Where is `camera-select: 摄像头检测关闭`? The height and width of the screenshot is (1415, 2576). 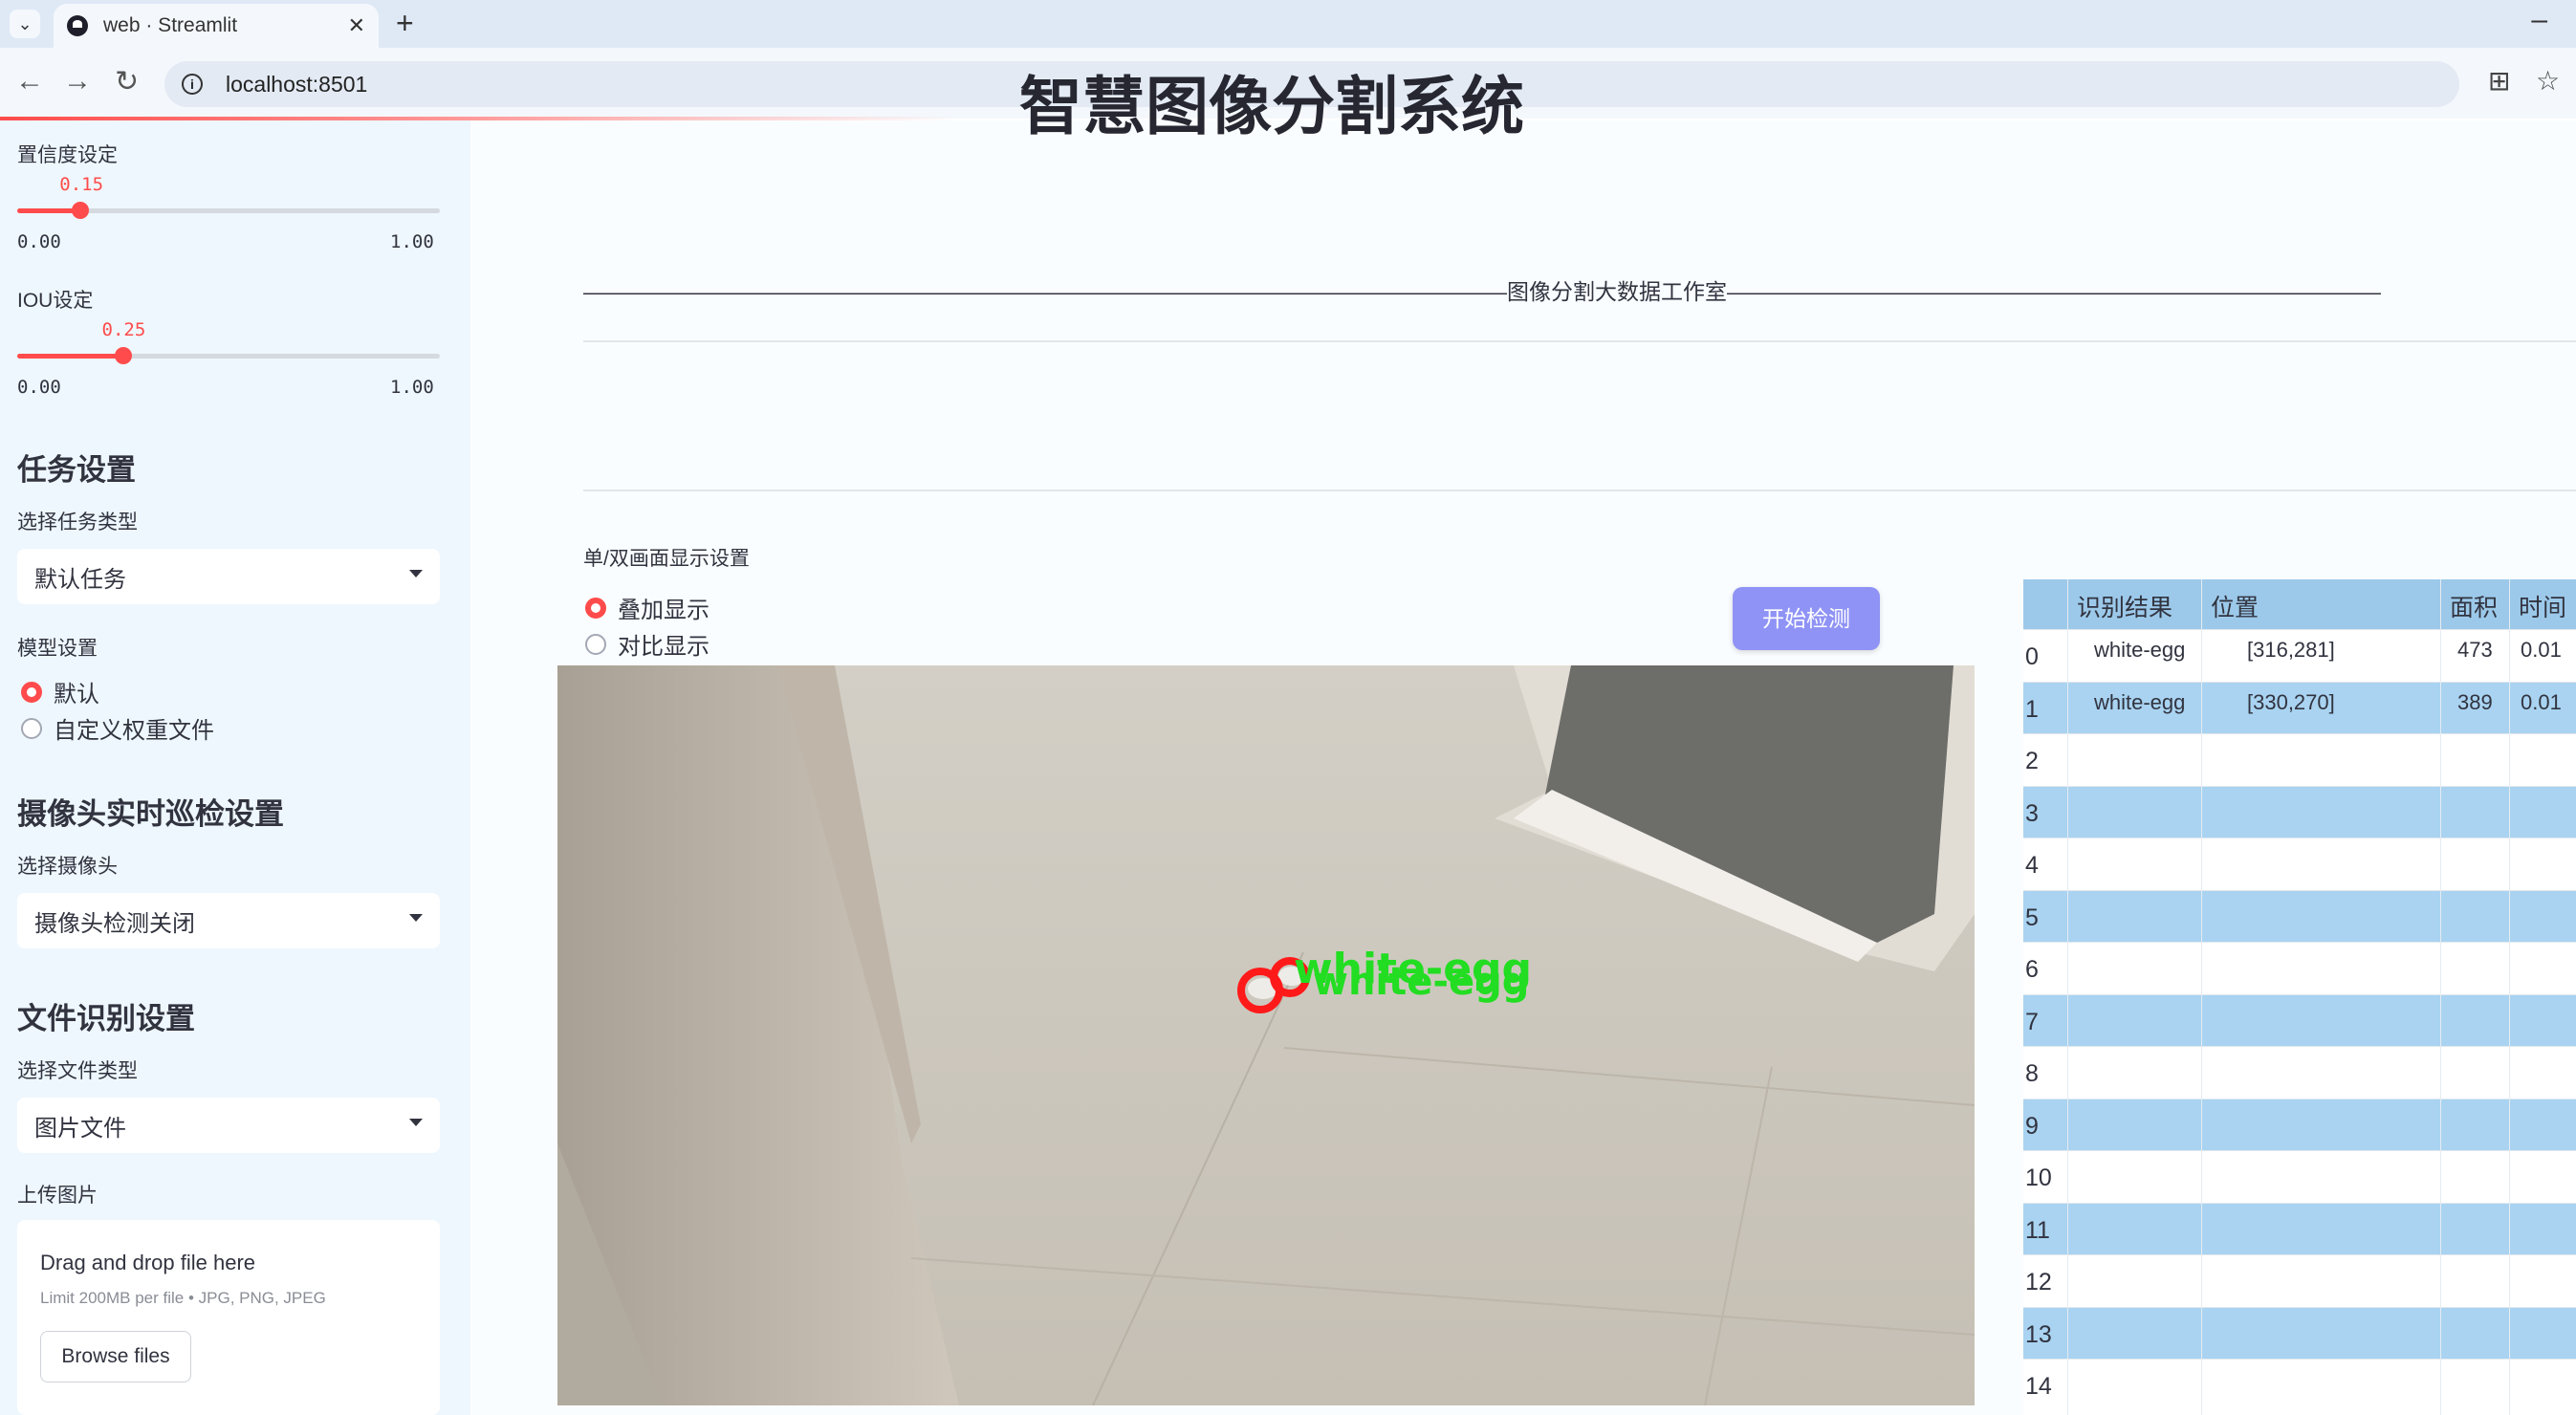
camera-select: 摄像头检测关闭 is located at coordinates (228, 920).